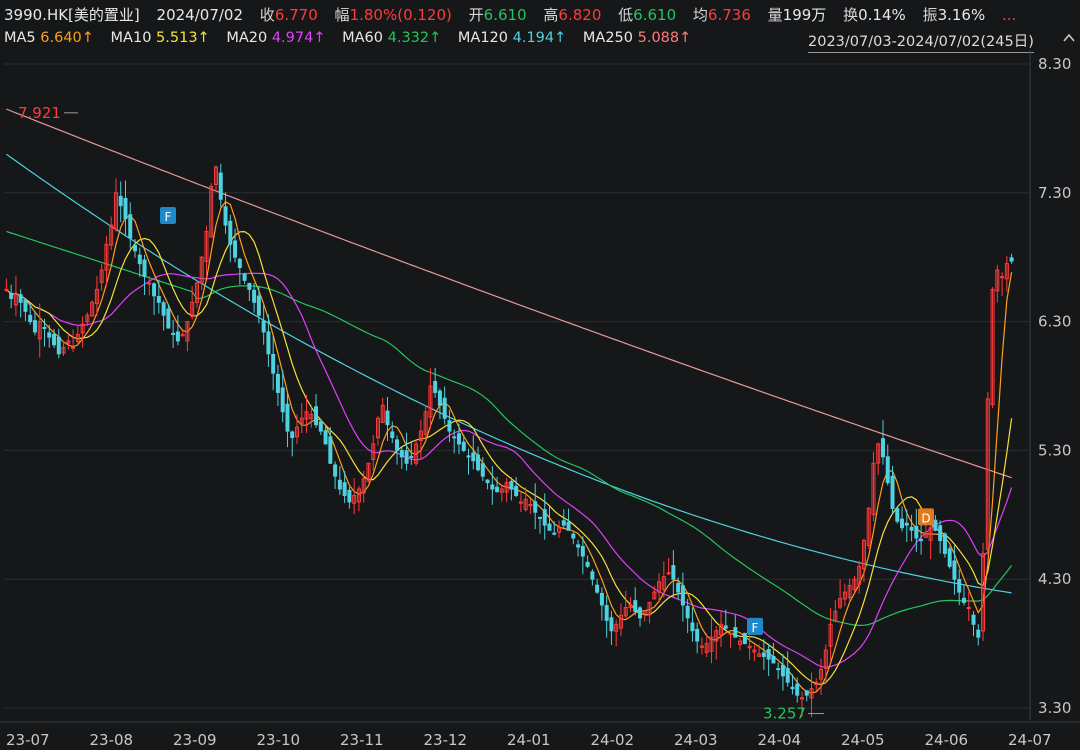  I want to click on event-marker-d: D, so click(926, 517).